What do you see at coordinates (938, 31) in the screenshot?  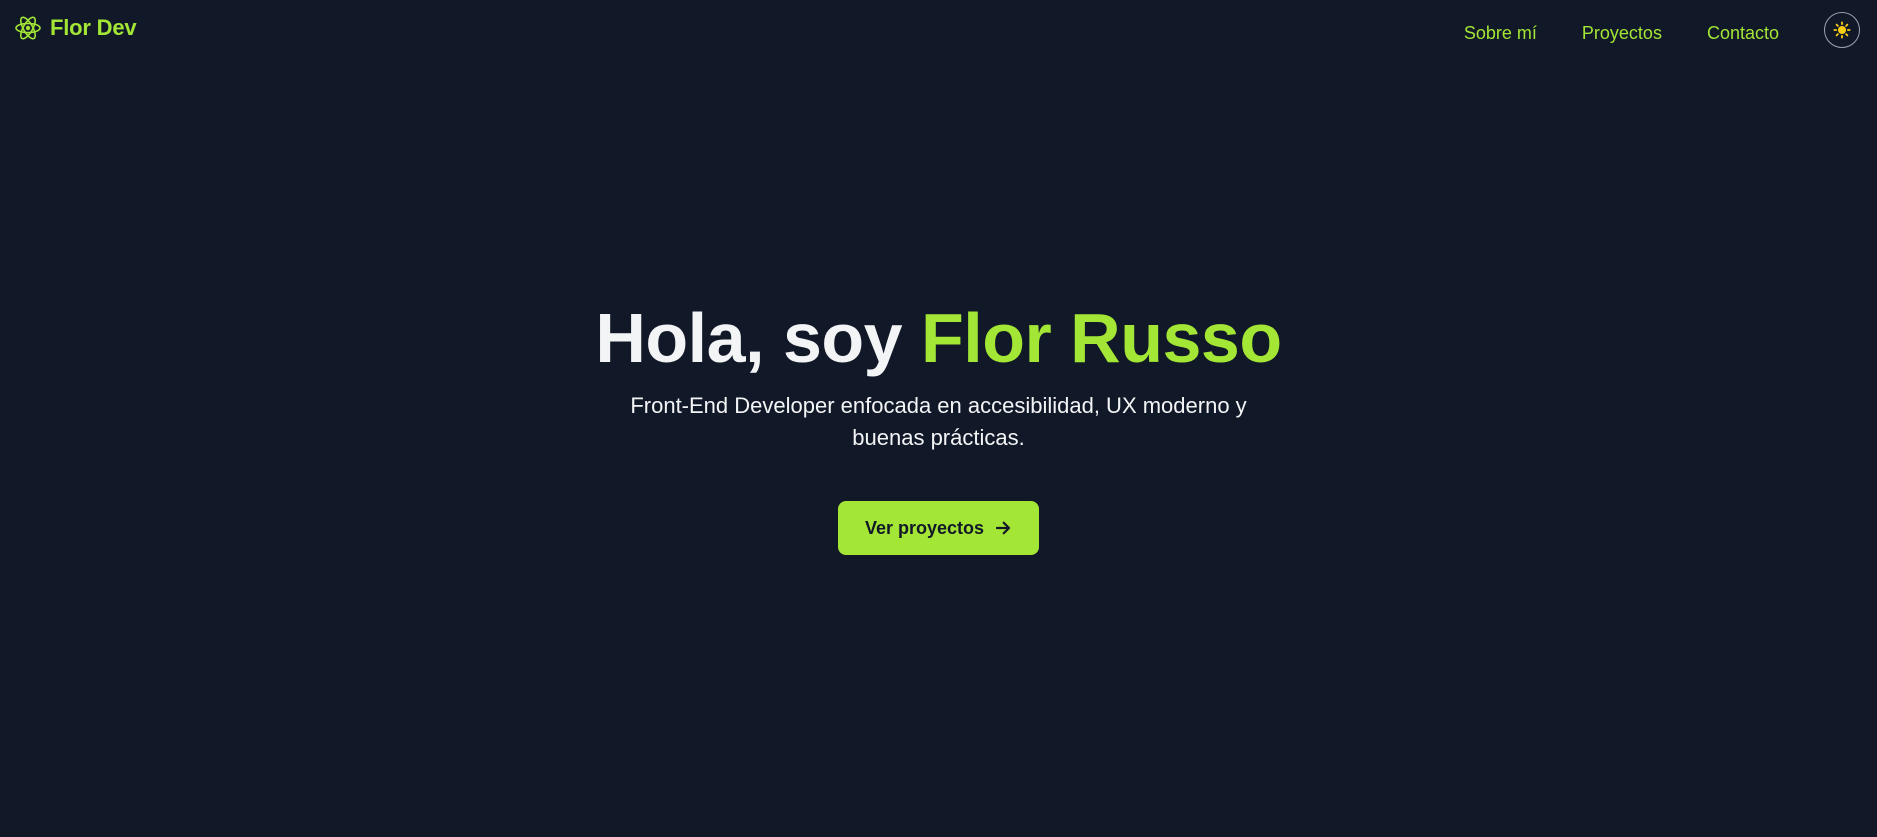 I see `navbar: Flor Dev Sobre mí Proyectos Contacto` at bounding box center [938, 31].